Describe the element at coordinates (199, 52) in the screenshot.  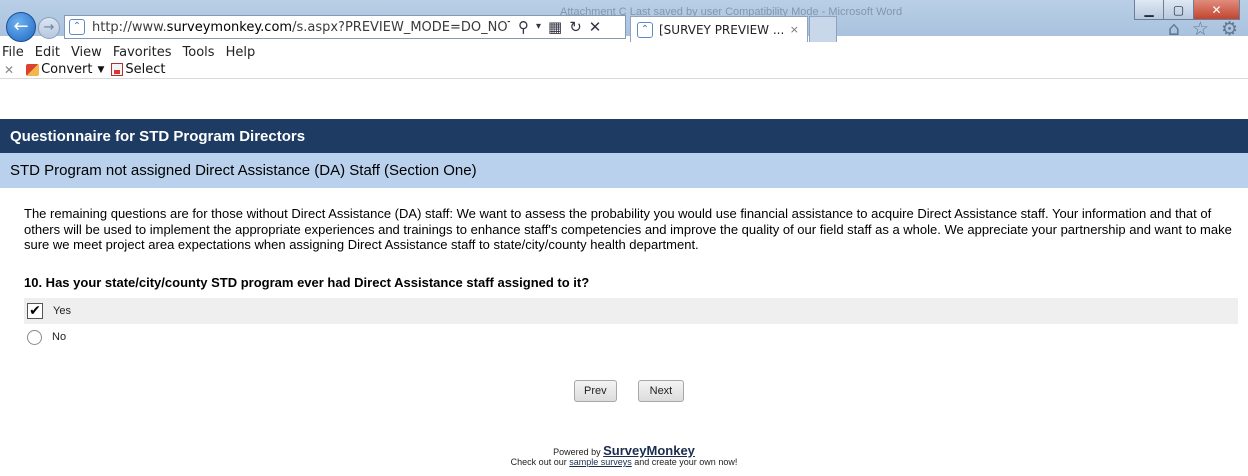
I see `menu-tools: Tools` at that location.